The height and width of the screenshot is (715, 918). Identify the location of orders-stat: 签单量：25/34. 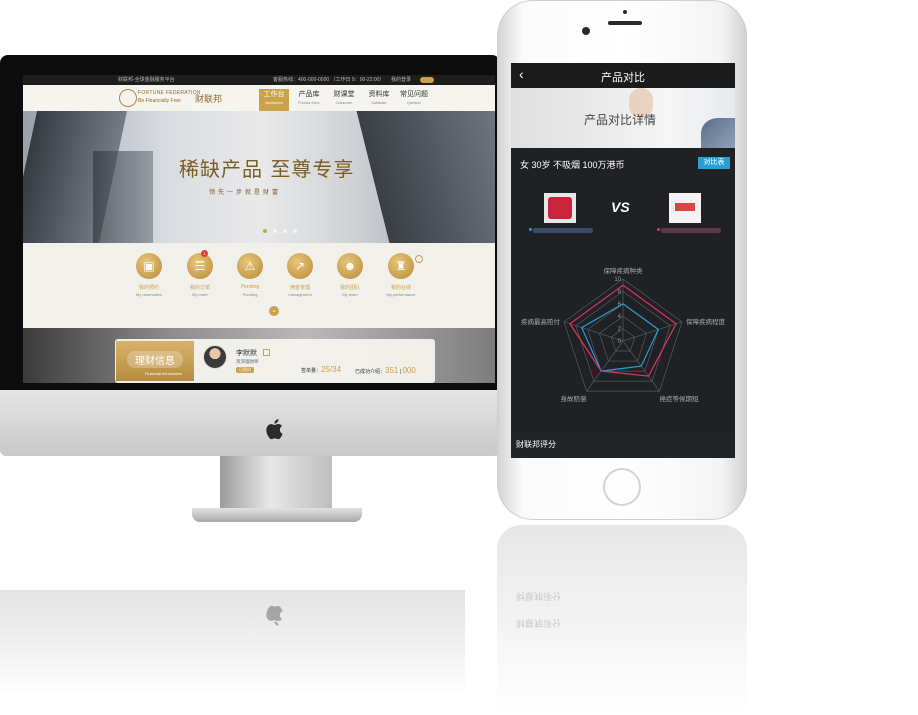
(321, 369).